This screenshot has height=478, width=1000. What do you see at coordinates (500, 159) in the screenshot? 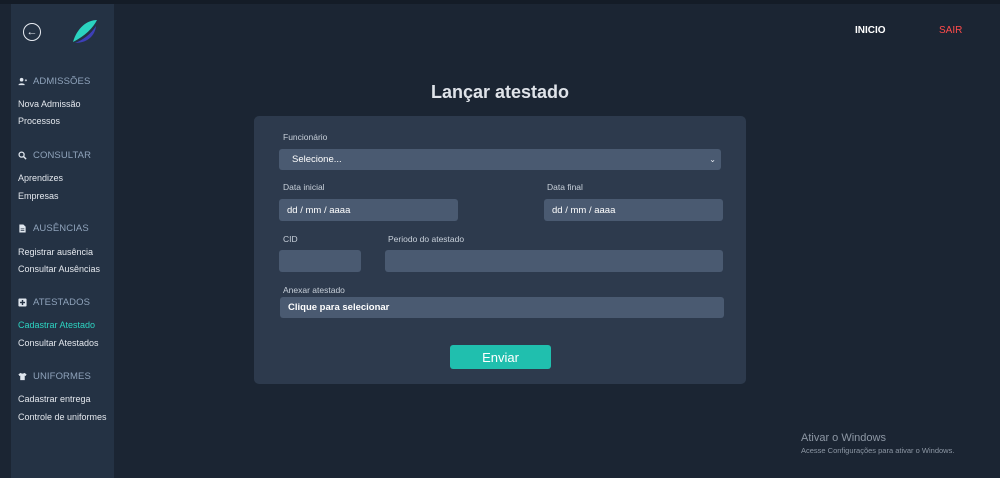
I see `funcionario-select: Selecione... ⌄` at bounding box center [500, 159].